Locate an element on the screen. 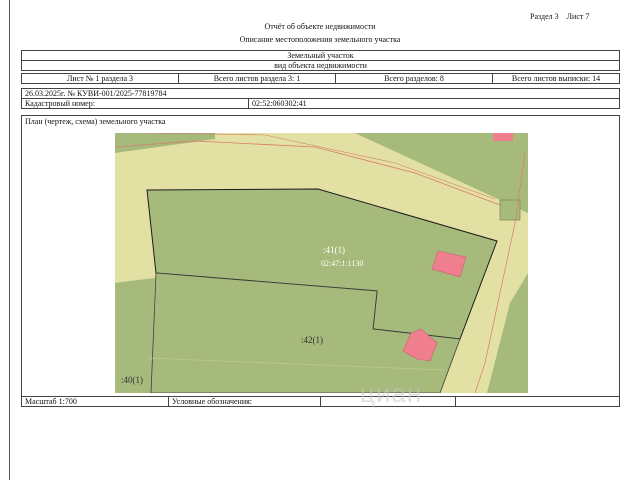 The image size is (640, 480). watermark-logo: циан is located at coordinates (391, 393).